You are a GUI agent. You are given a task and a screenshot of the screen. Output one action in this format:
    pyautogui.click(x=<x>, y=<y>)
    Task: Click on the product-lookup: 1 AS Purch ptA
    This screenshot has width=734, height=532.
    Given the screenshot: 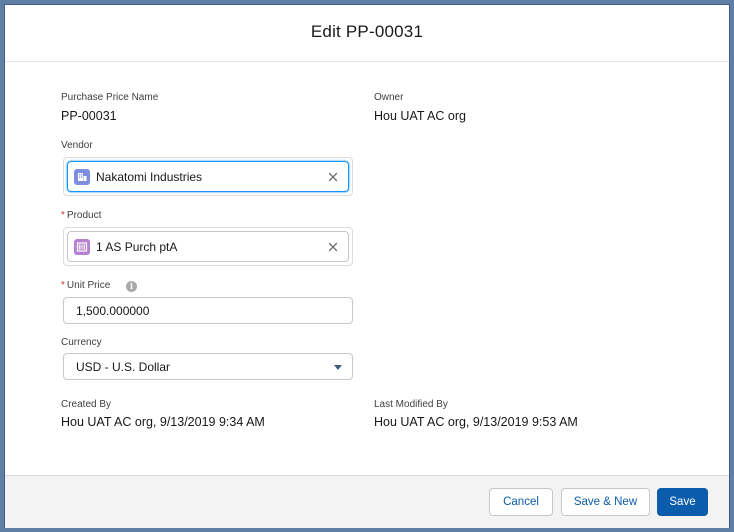 What is the action you would take?
    pyautogui.click(x=208, y=246)
    